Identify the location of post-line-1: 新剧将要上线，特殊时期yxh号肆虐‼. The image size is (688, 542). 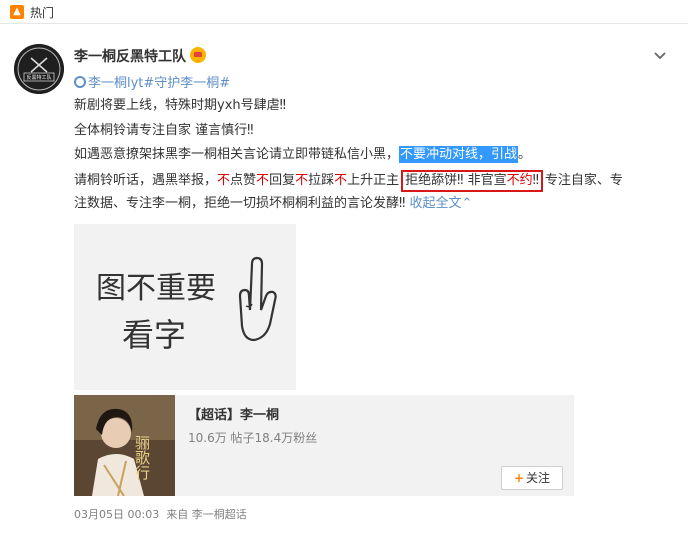
(180, 105).